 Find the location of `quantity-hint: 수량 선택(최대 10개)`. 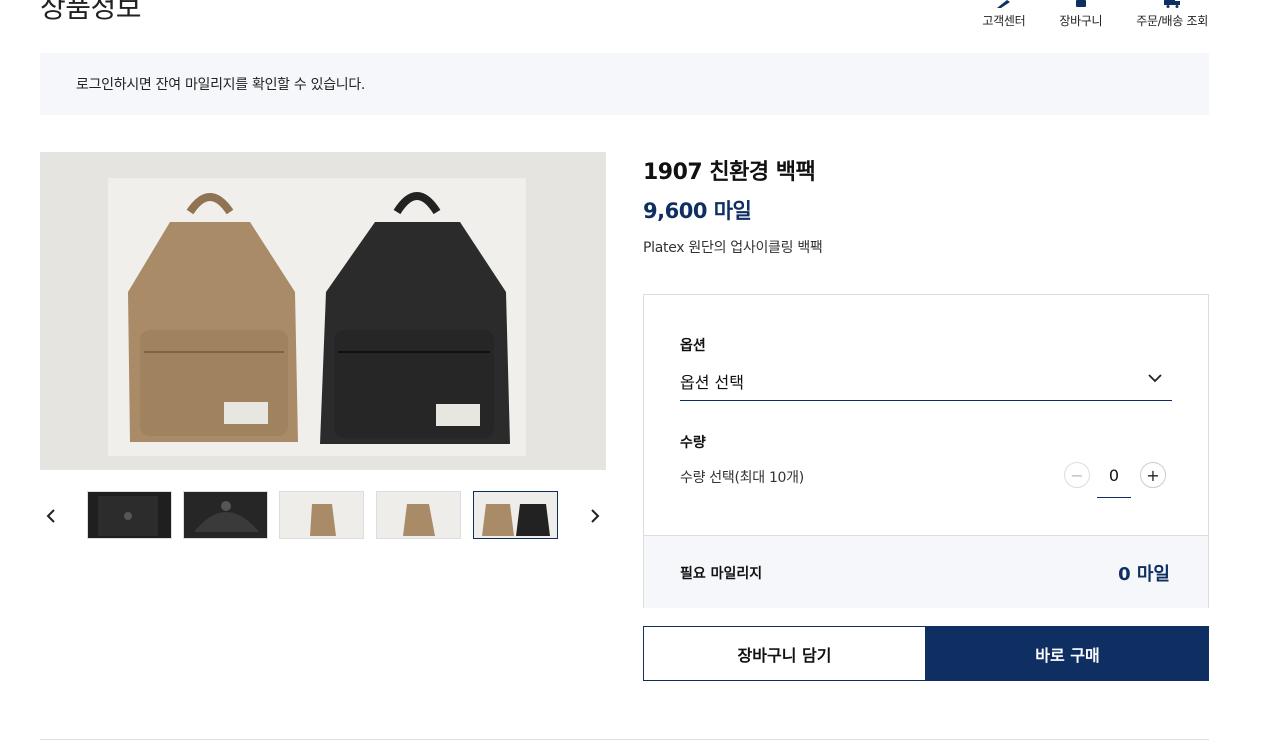

quantity-hint: 수량 선택(최대 10개) is located at coordinates (742, 478).